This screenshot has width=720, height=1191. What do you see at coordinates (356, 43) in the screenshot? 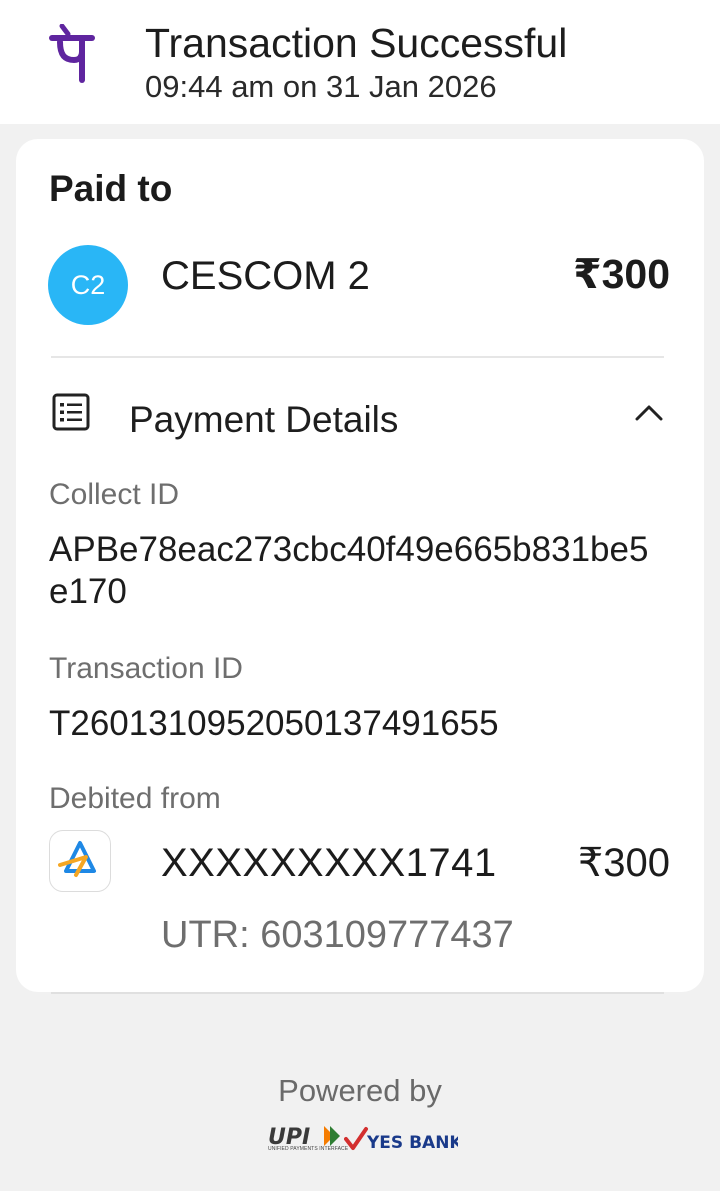
I see `page-title: Transaction Successful` at bounding box center [356, 43].